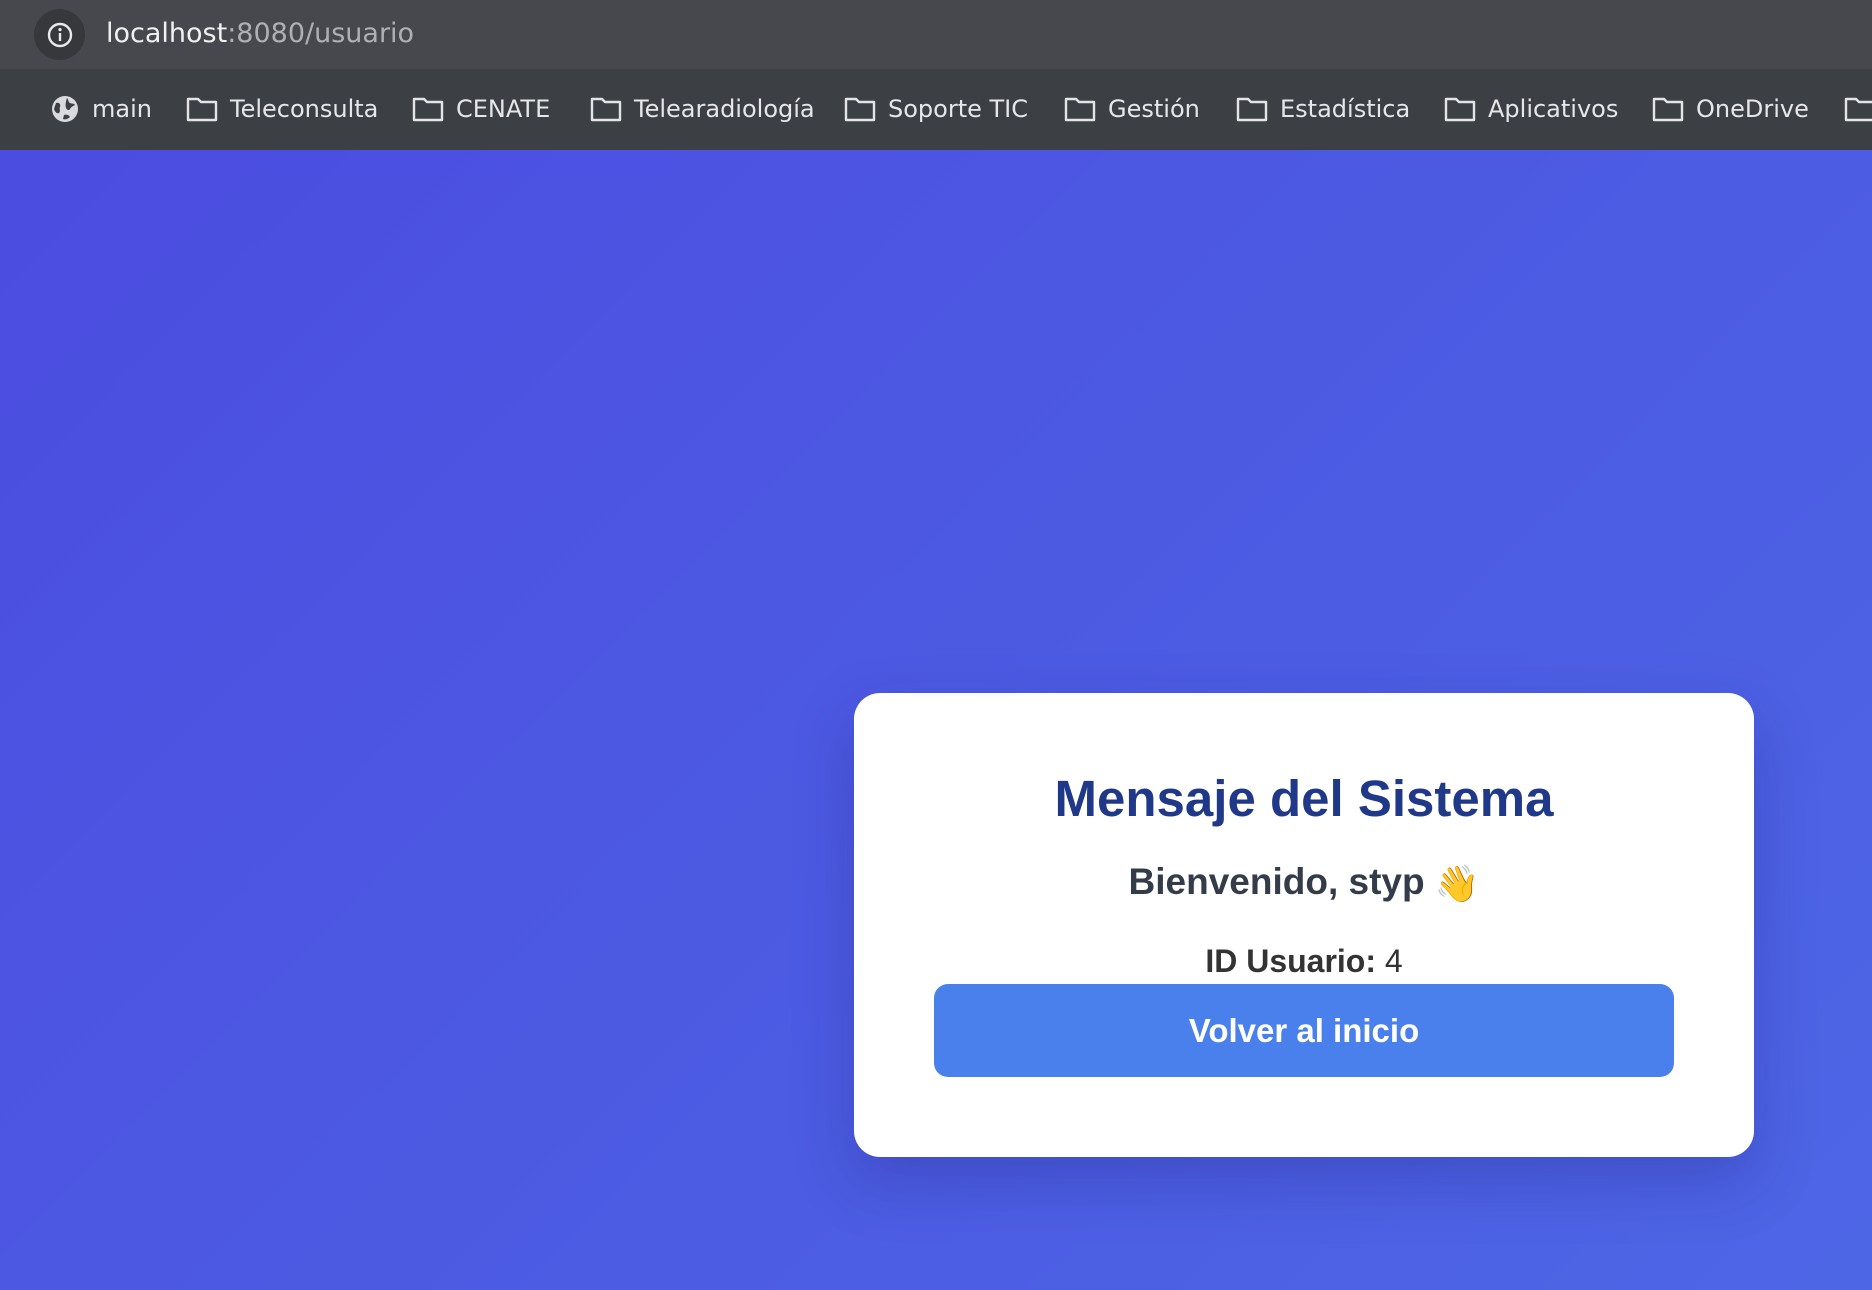  Describe the element at coordinates (503, 109) in the screenshot. I see `bookmark-label: CENATE` at that location.